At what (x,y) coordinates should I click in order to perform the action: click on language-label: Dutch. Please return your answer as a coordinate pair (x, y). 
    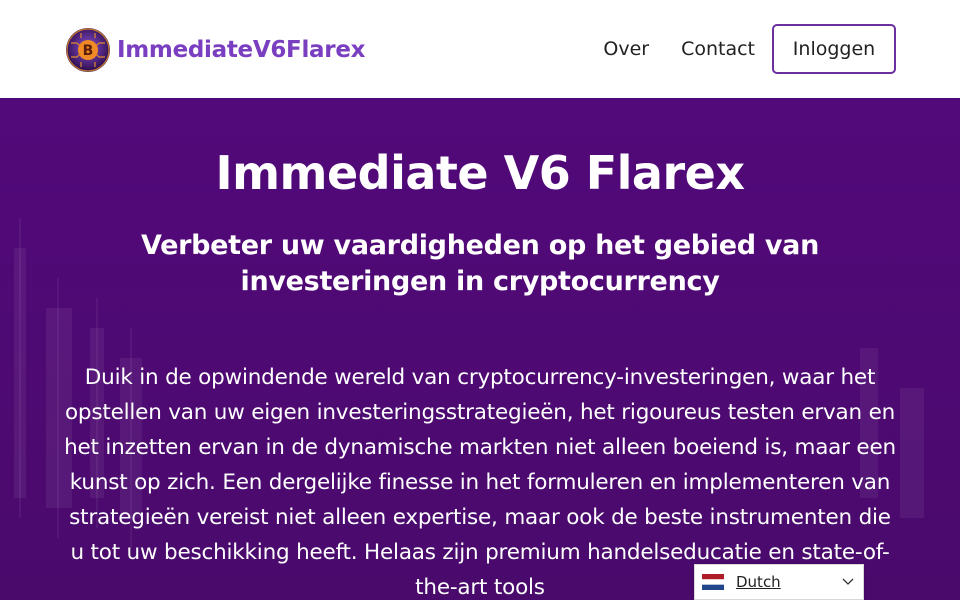
    Looking at the image, I should click on (758, 582).